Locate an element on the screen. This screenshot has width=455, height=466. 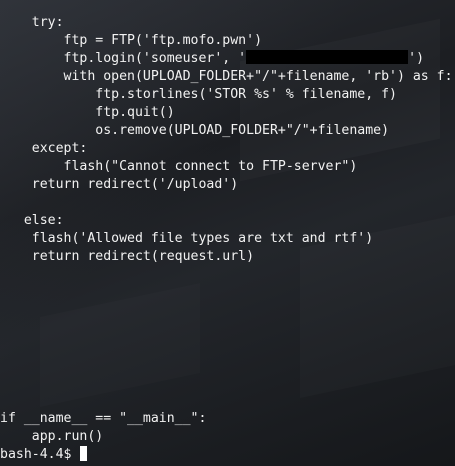
code-line-ftp-quit: ftp.quit() is located at coordinates (87, 112).